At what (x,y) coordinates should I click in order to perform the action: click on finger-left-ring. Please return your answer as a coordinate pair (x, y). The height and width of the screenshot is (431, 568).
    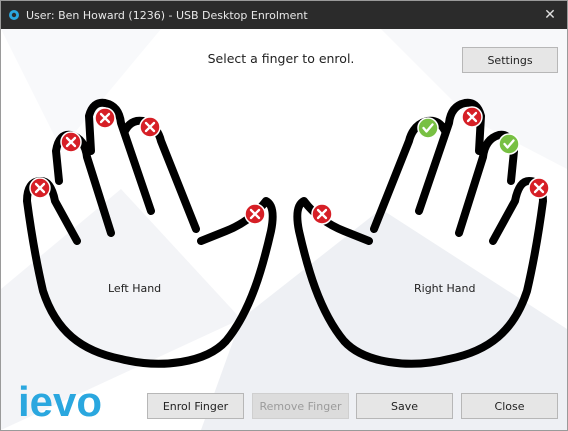
    Looking at the image, I should click on (71, 142).